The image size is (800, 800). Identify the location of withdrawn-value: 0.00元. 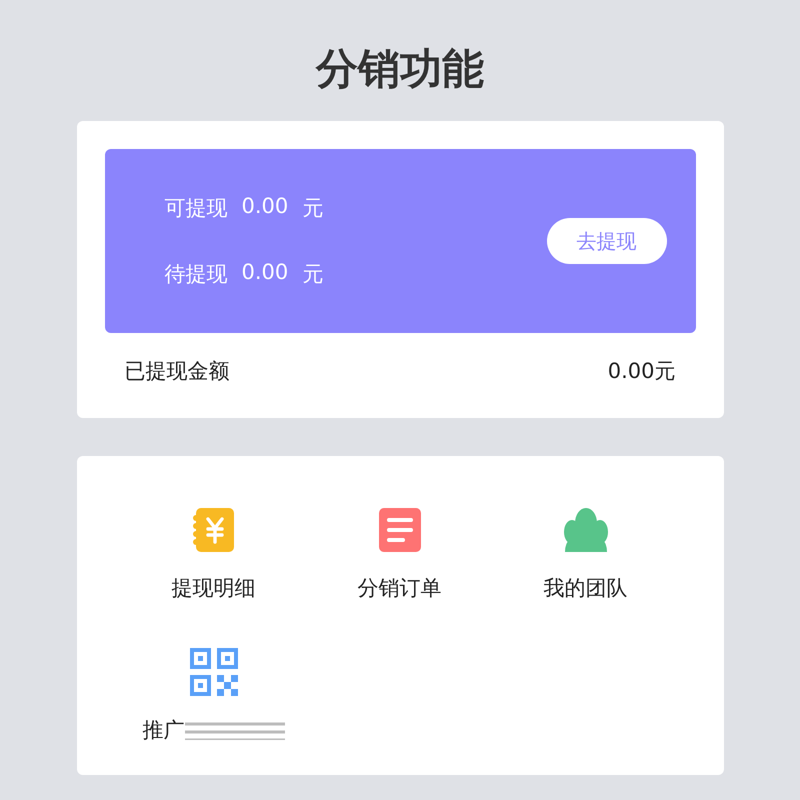
(642, 371).